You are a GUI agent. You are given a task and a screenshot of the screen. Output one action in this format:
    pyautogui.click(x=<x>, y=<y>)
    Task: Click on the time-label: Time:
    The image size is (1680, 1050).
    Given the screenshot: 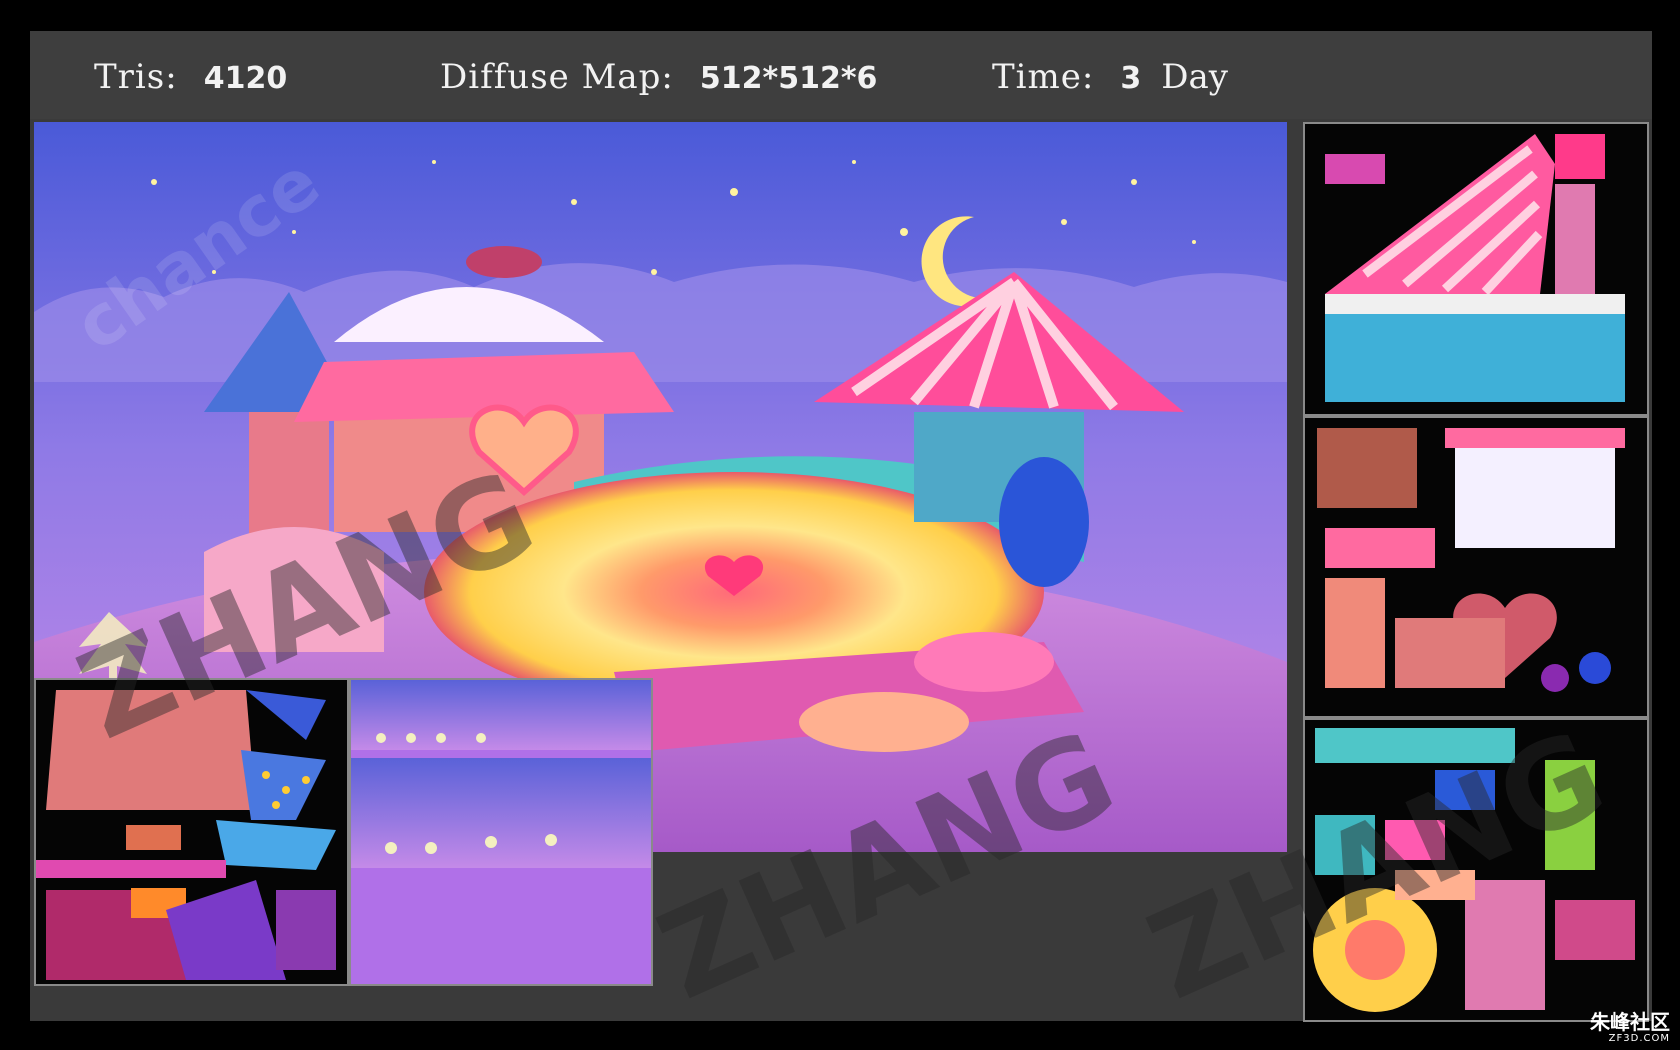 What is the action you would take?
    pyautogui.click(x=1043, y=77)
    